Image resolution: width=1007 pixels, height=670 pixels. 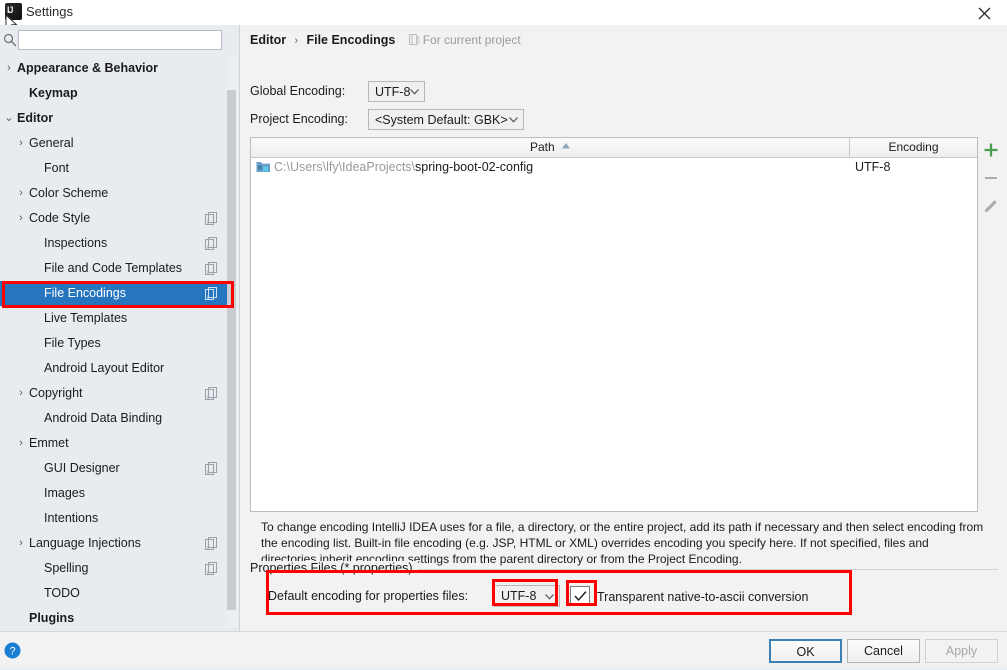 I want to click on sidebar-item-label: General, so click(x=51, y=143).